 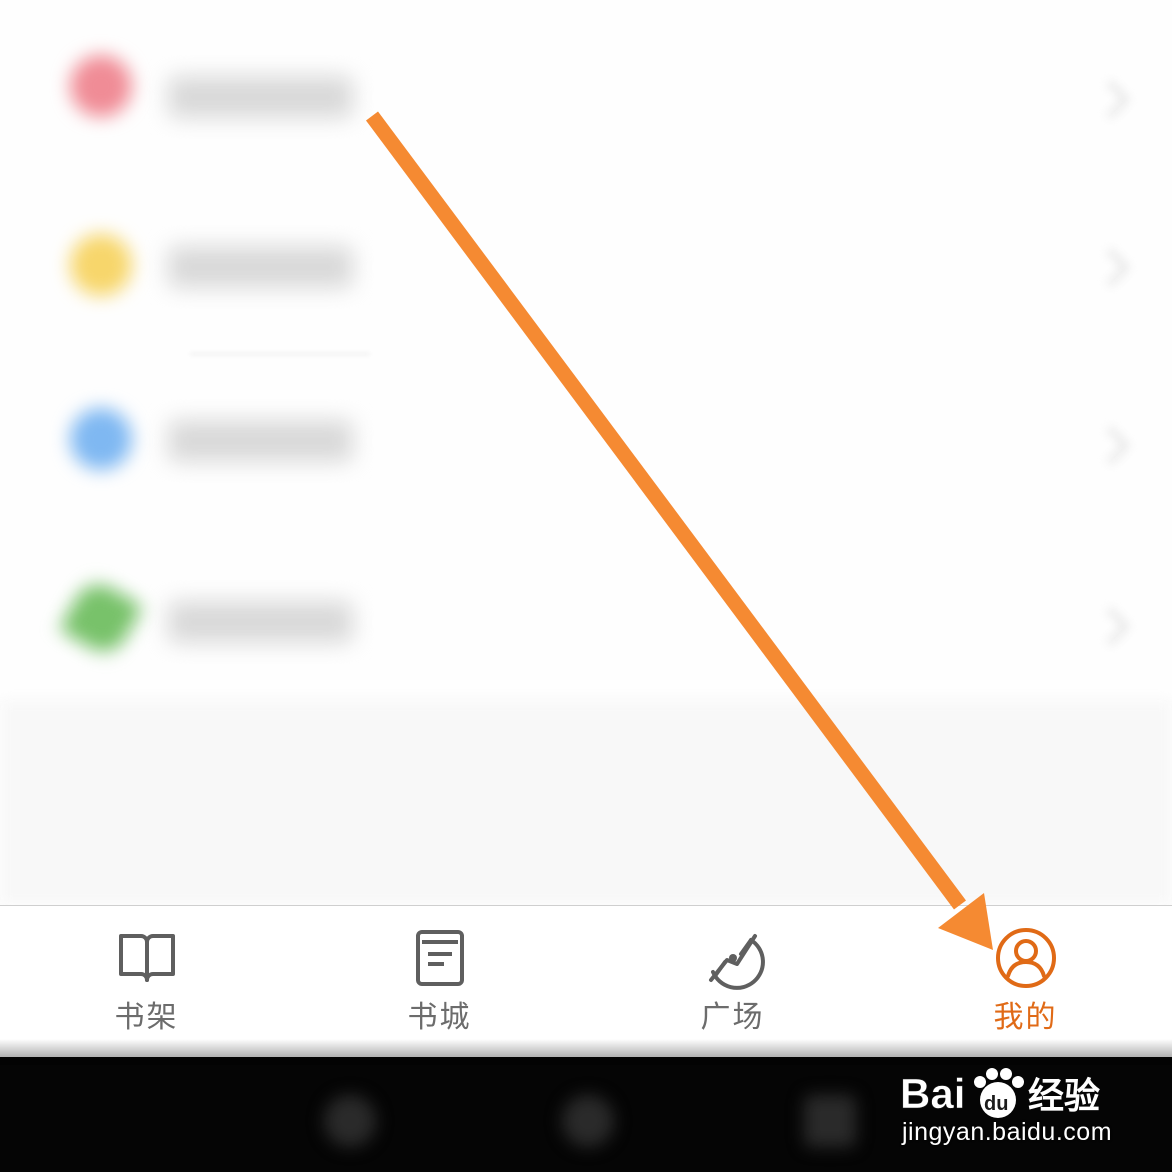 I want to click on open-book-icon, so click(x=146, y=958).